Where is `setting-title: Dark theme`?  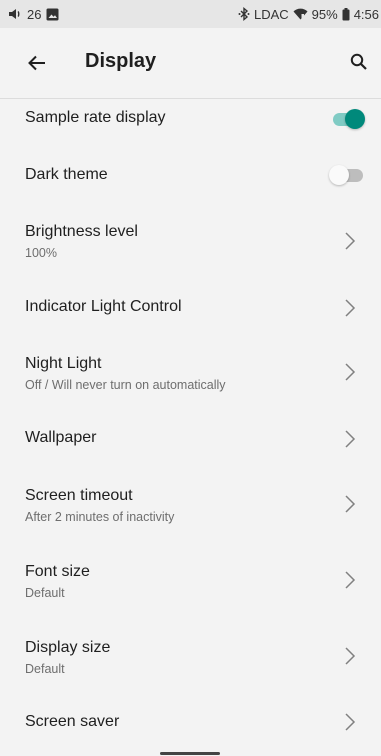 setting-title: Dark theme is located at coordinates (66, 174).